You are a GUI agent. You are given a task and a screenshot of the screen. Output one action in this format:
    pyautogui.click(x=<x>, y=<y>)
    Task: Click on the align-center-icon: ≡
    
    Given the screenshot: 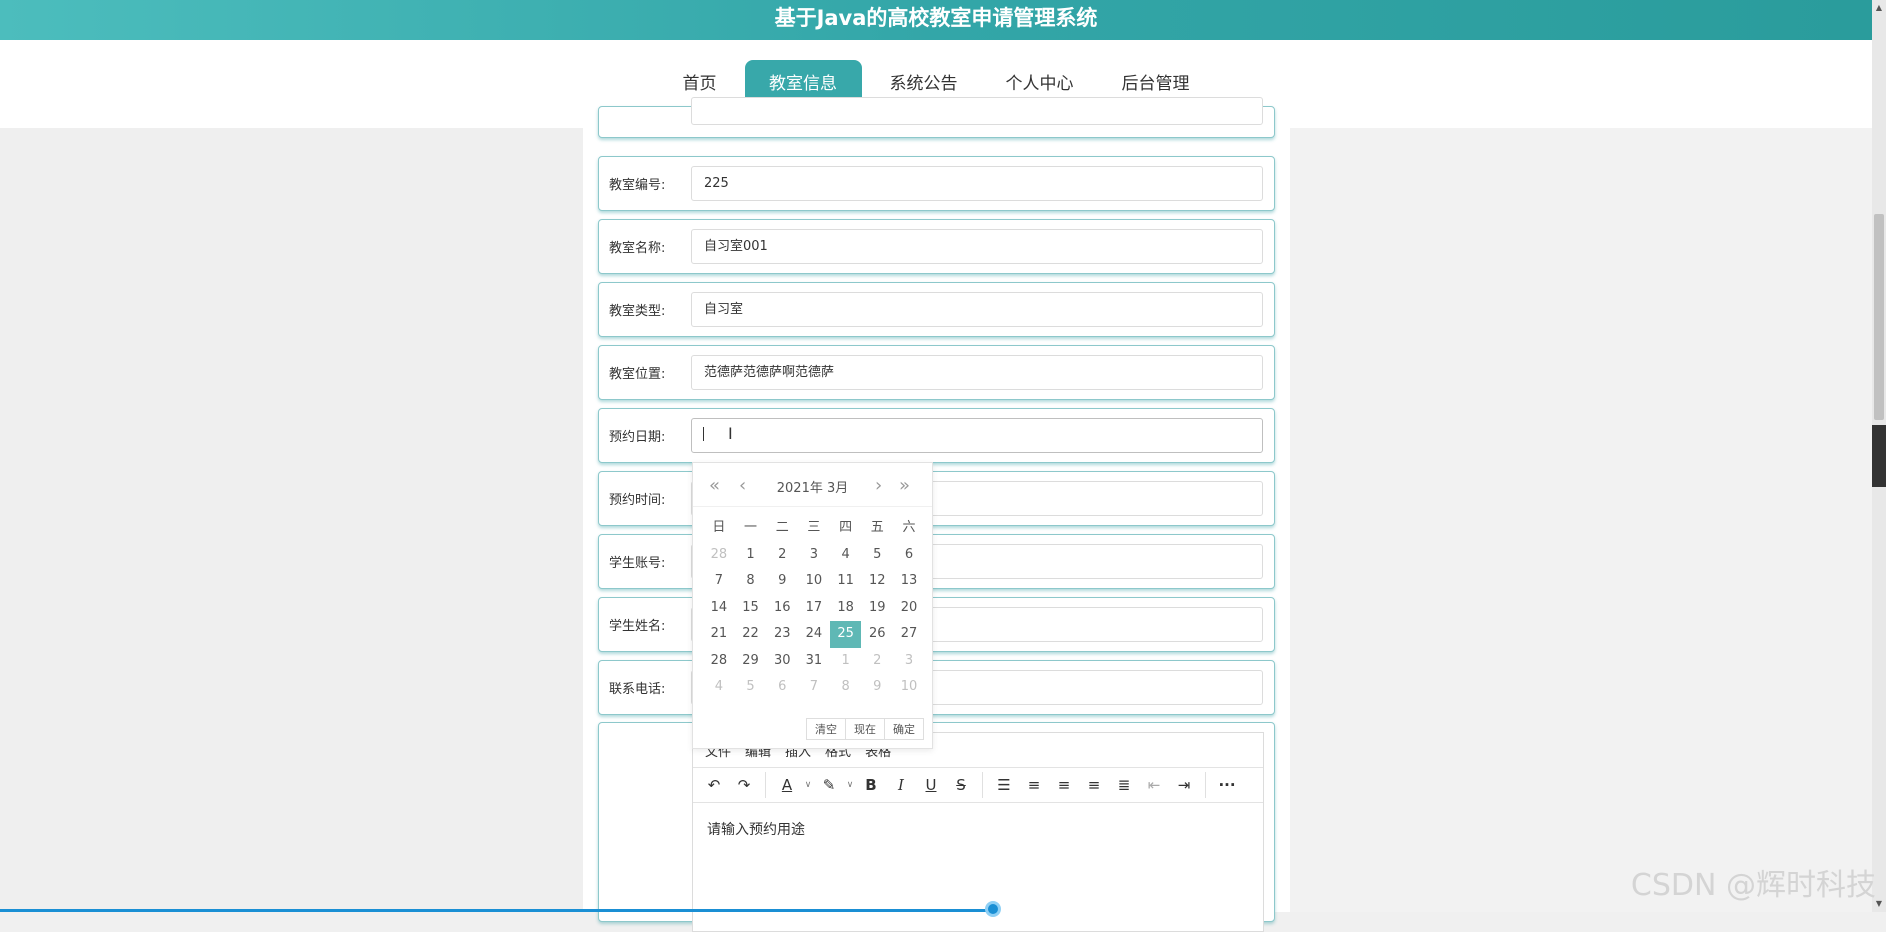 What is the action you would take?
    pyautogui.click(x=1064, y=785)
    